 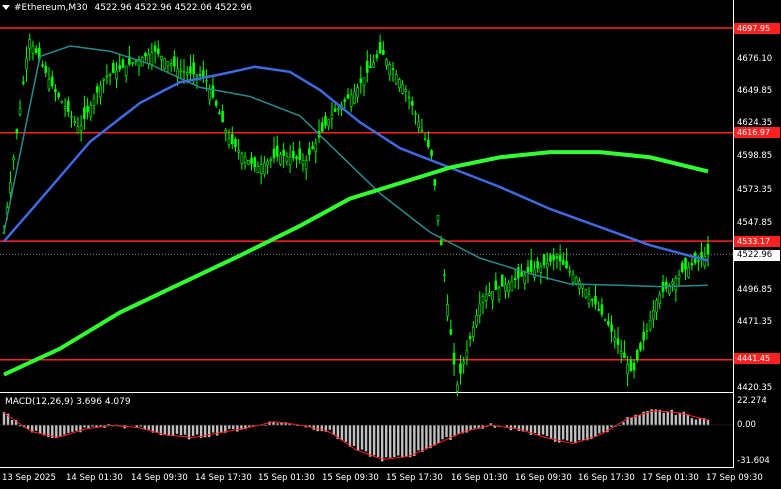 I want to click on level-label: 4616.97, so click(x=757, y=132).